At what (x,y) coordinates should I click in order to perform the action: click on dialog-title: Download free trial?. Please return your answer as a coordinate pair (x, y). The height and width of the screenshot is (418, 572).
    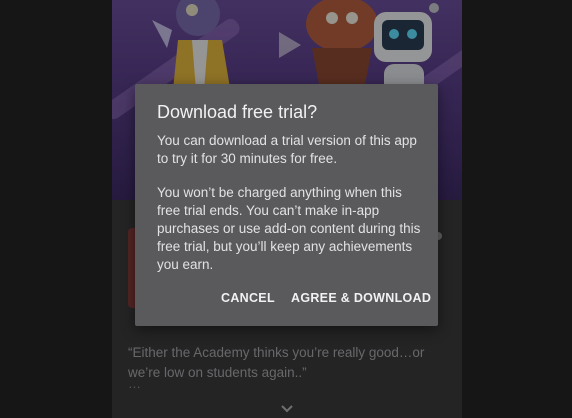
    Looking at the image, I should click on (237, 112).